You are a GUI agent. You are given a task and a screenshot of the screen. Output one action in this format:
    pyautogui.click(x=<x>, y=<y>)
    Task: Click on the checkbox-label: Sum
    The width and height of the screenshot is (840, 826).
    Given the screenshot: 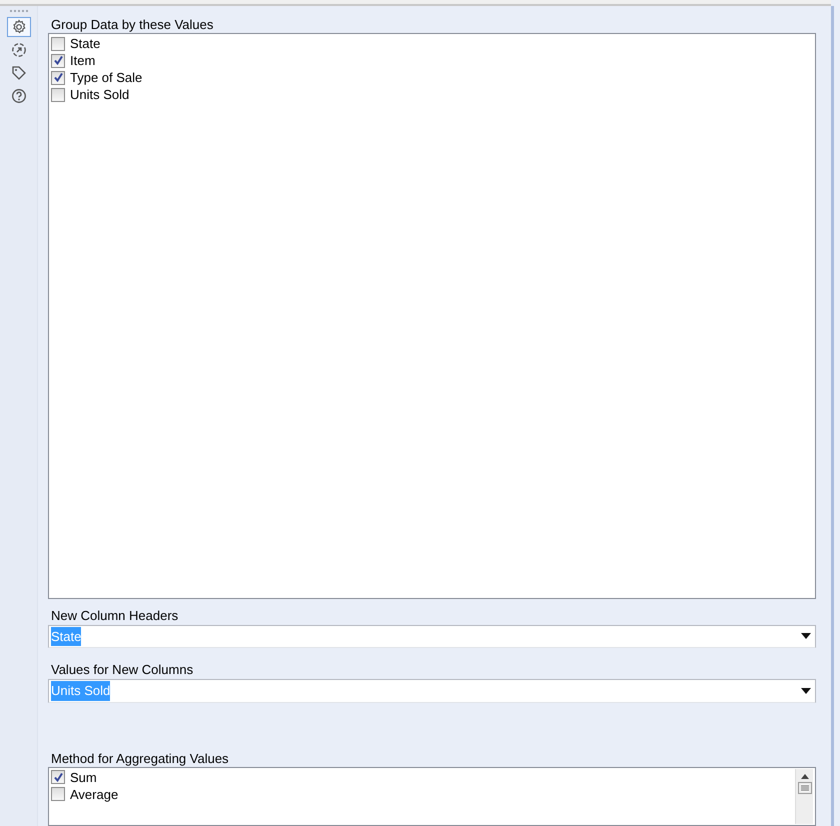 What is the action you would take?
    pyautogui.click(x=83, y=777)
    